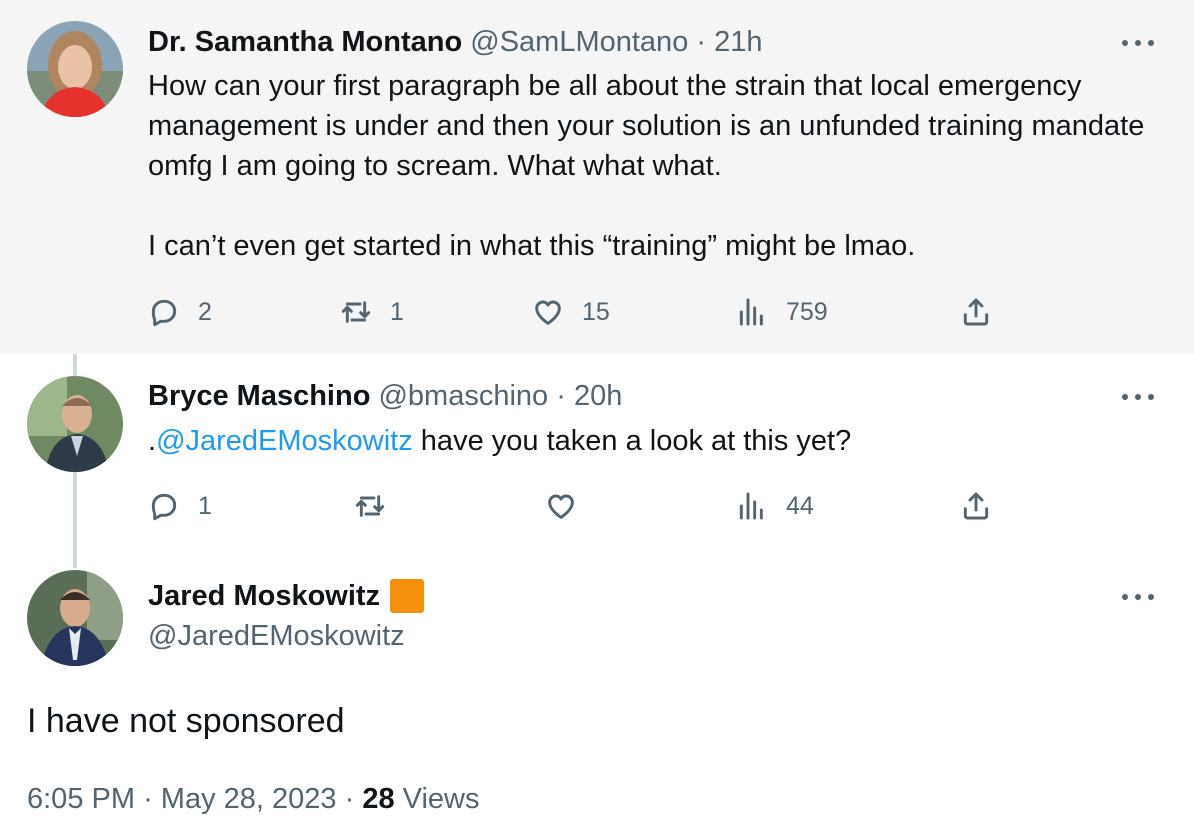  I want to click on text-prefix: ., so click(152, 441).